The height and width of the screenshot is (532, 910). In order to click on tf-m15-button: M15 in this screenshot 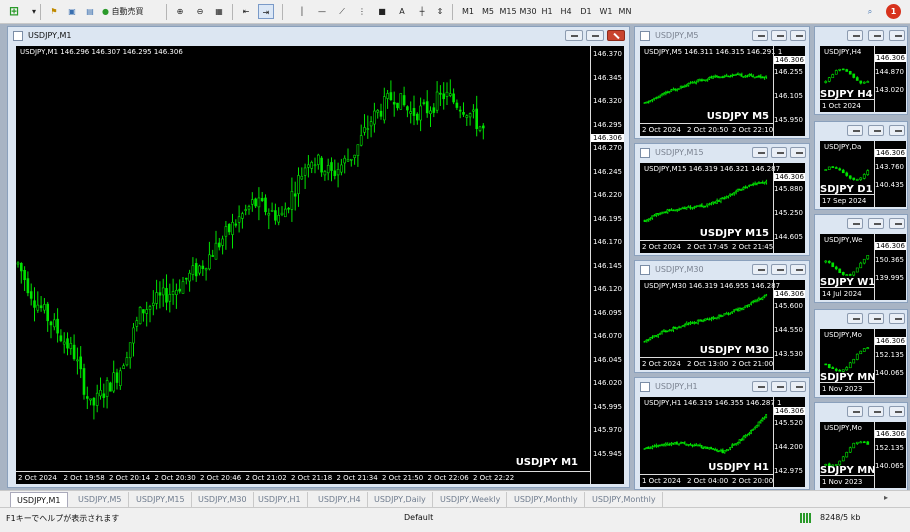, I will do `click(508, 11)`.